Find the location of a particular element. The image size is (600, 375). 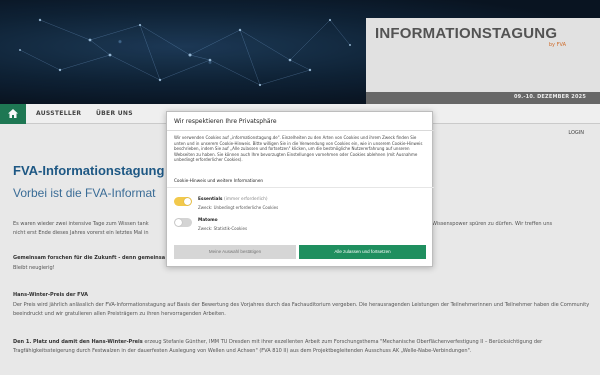

option-essentials-name: Essentials (immer erforderlich) is located at coordinates (233, 199).